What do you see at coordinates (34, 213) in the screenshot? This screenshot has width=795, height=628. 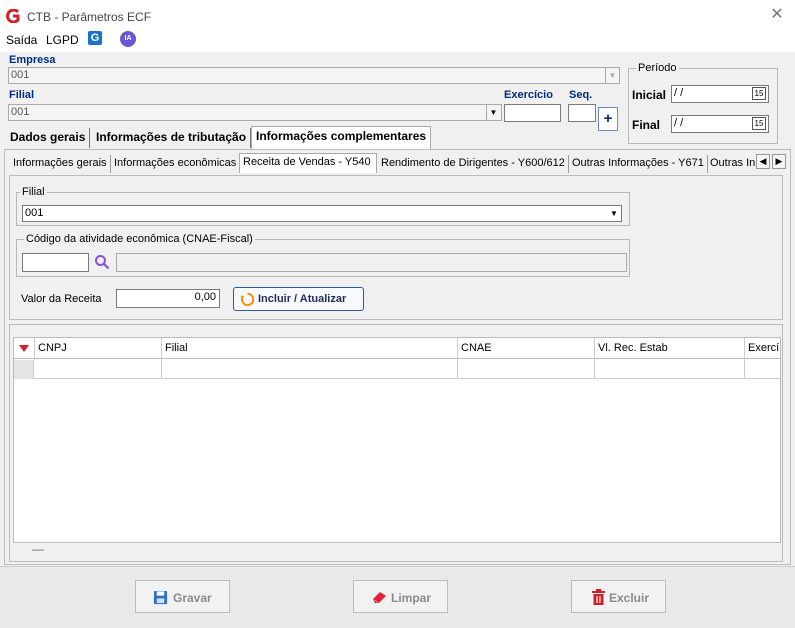 I see `form-filial-value: 001` at bounding box center [34, 213].